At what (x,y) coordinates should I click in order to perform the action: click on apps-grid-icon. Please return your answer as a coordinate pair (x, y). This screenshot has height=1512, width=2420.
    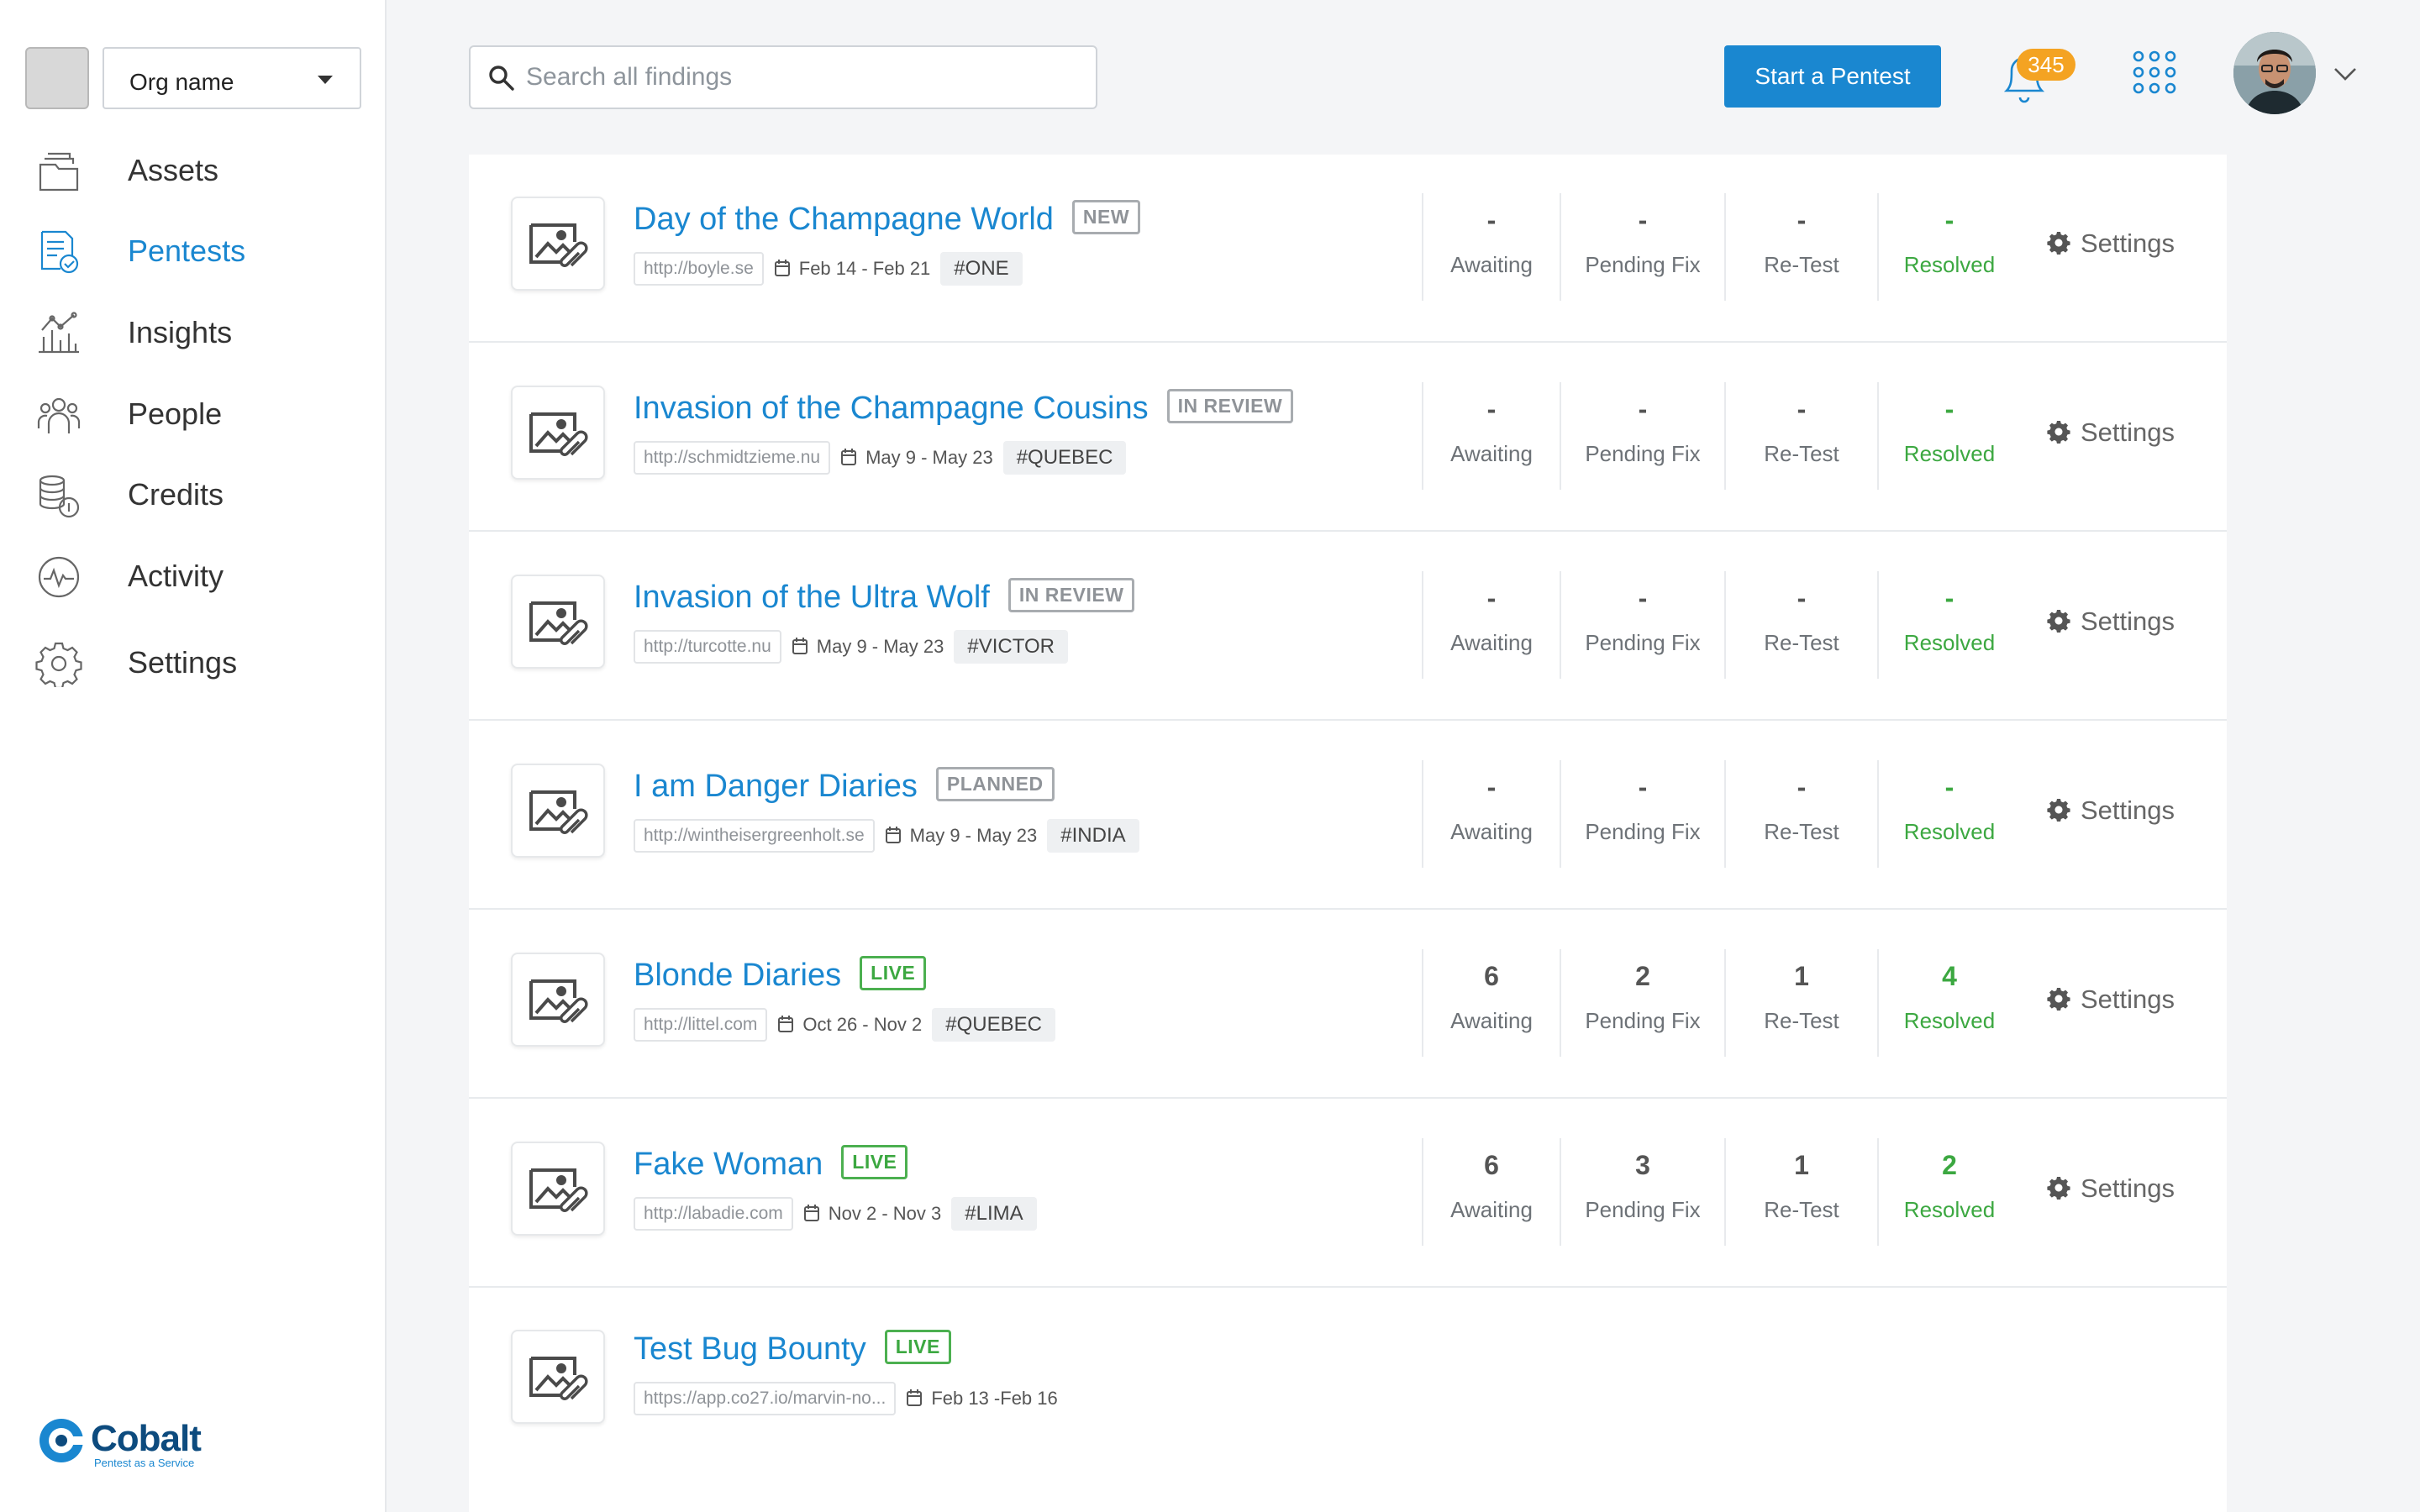
    Looking at the image, I should click on (2154, 72).